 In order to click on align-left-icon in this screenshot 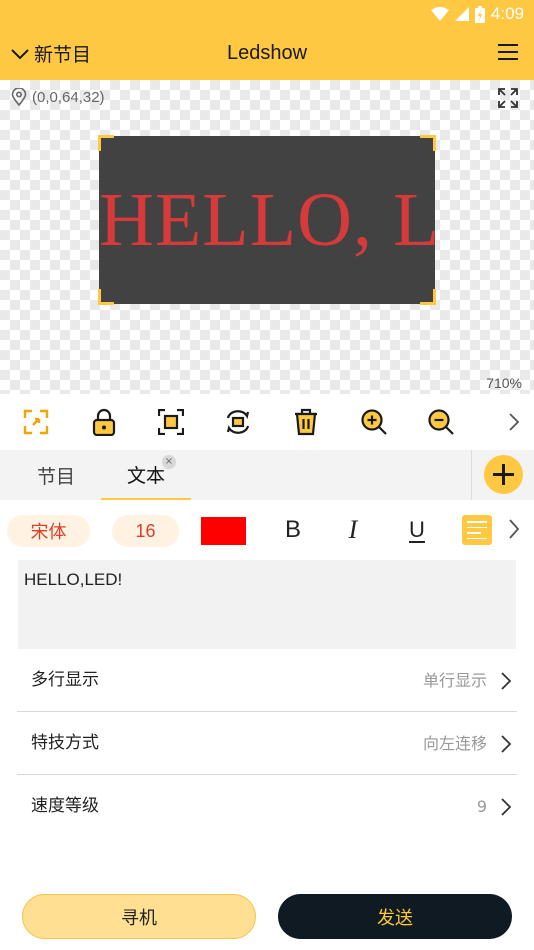, I will do `click(477, 530)`.